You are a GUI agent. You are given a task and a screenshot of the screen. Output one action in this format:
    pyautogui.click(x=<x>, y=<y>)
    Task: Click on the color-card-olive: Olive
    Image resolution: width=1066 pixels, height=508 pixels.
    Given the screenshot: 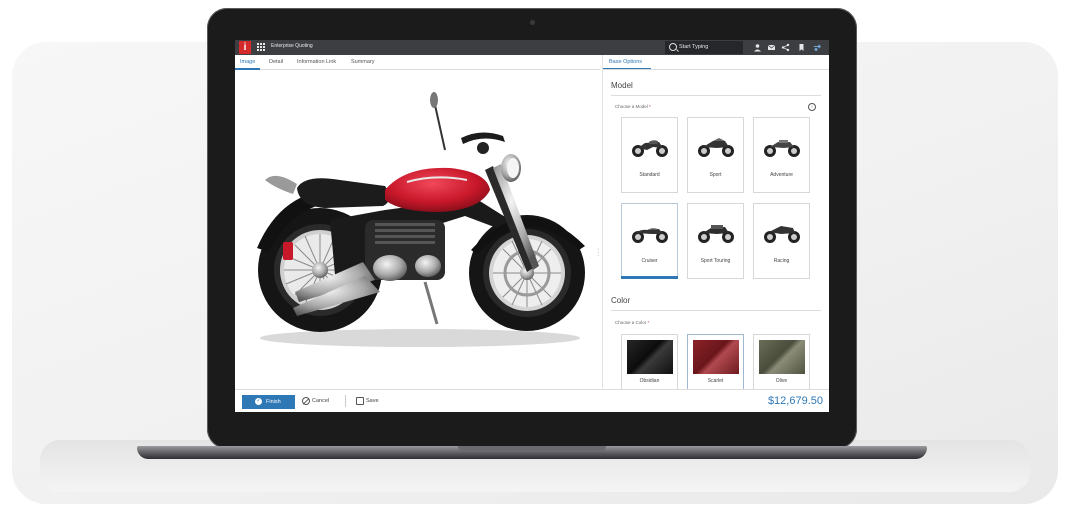 What is the action you would take?
    pyautogui.click(x=781, y=362)
    